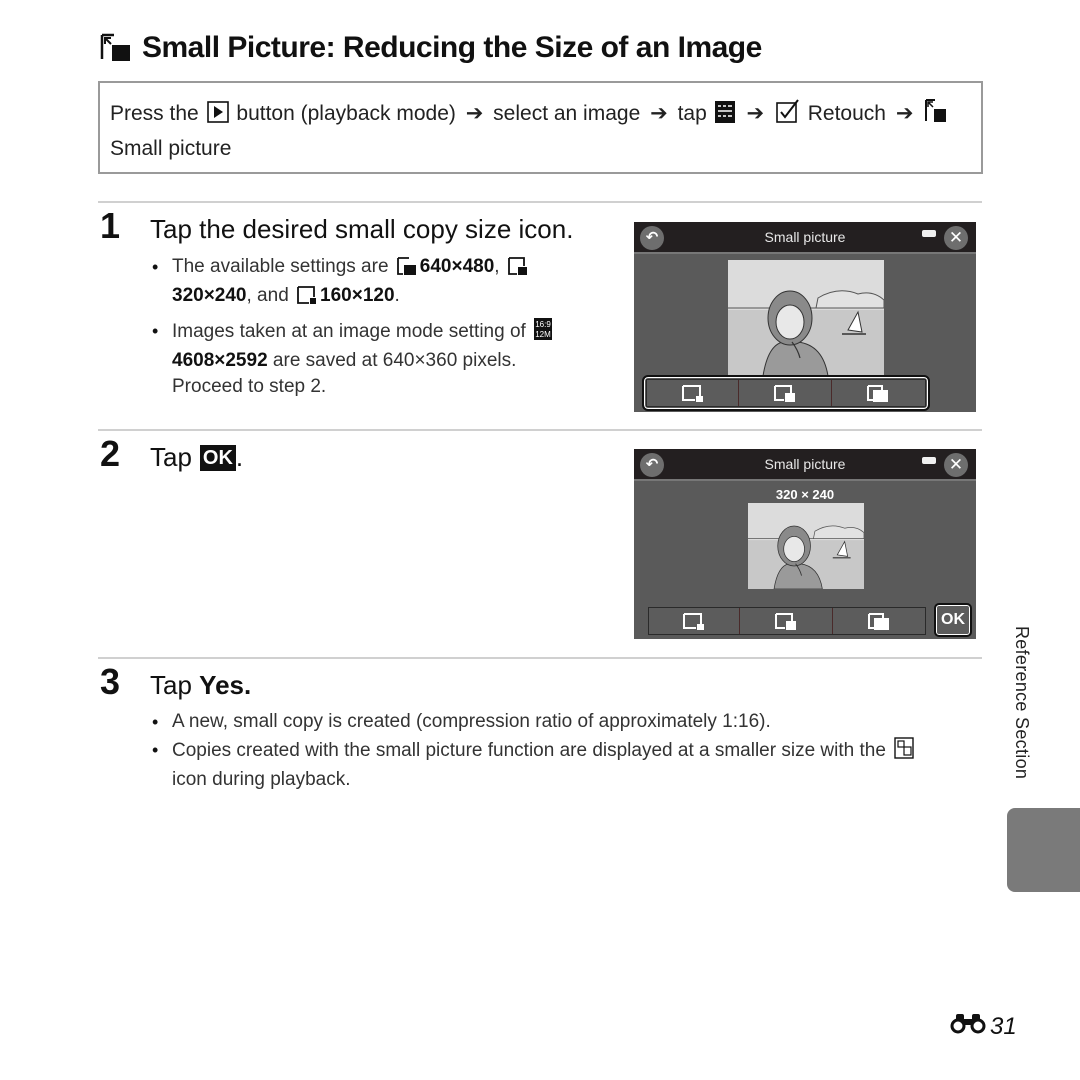  Describe the element at coordinates (225, 685) in the screenshot. I see `yes-option-text: Yes.` at that location.